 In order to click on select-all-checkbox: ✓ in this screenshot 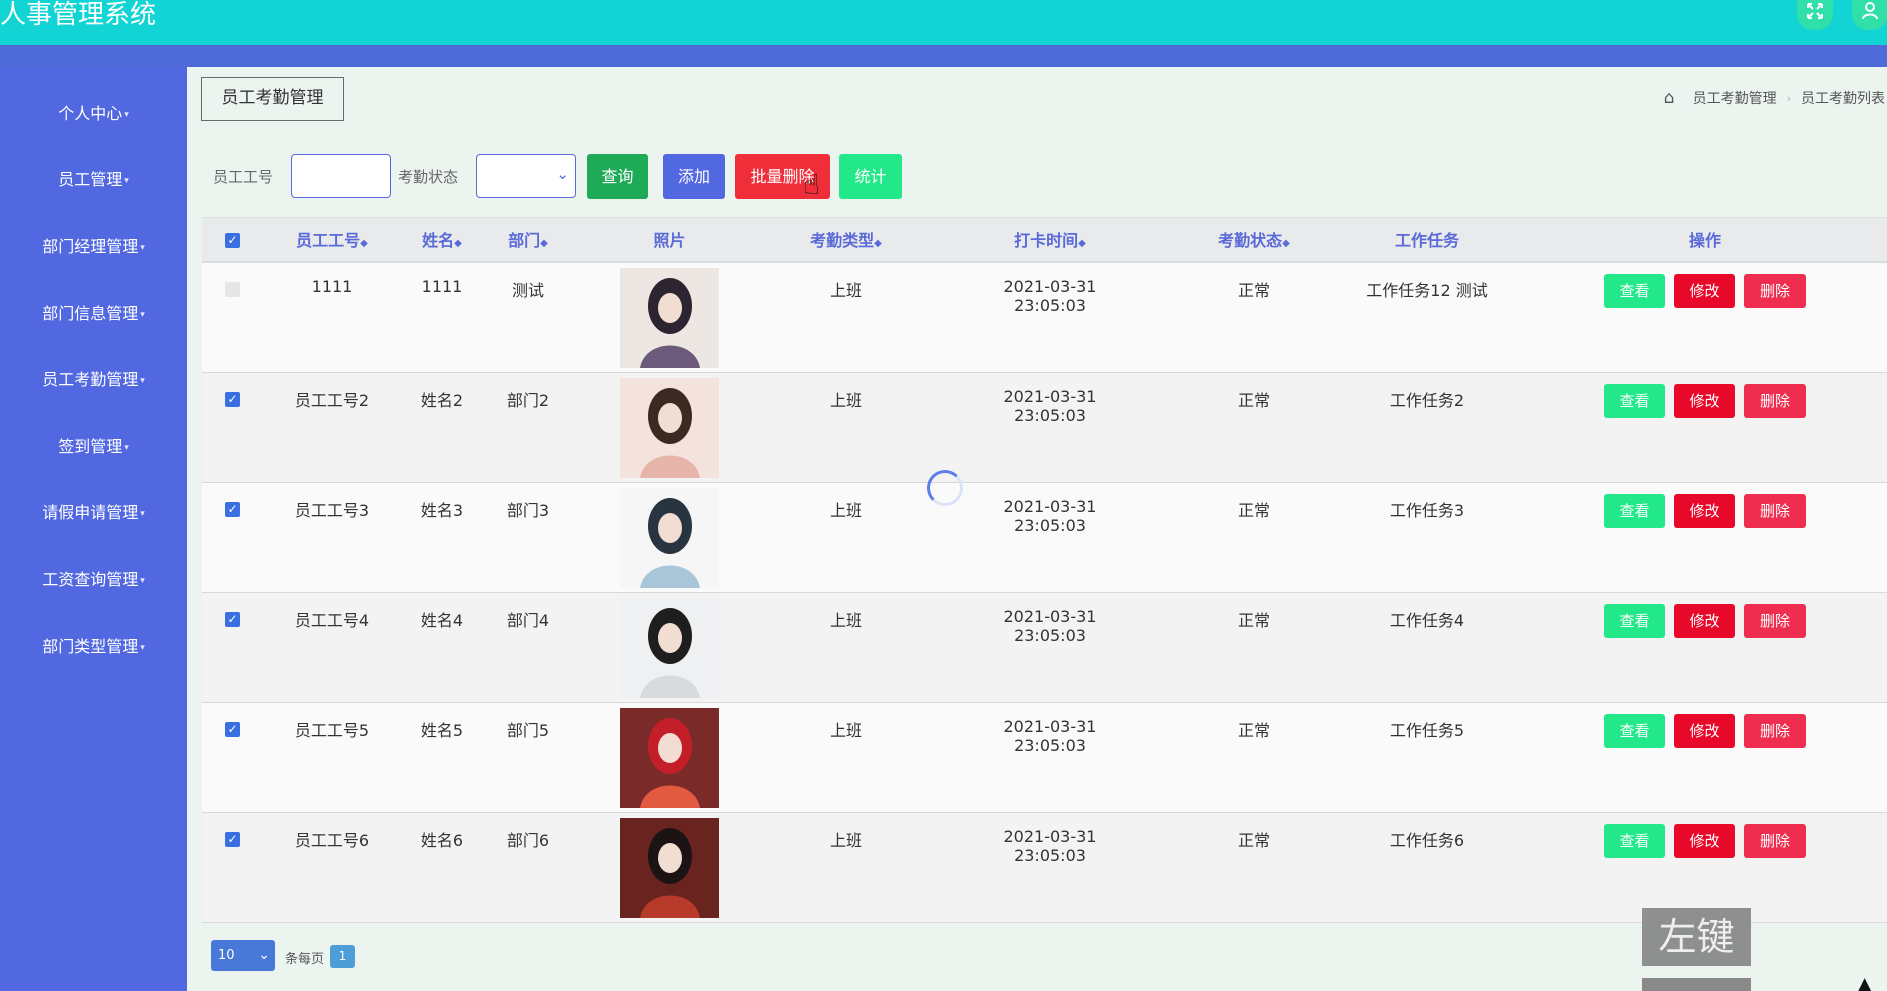, I will do `click(232, 240)`.